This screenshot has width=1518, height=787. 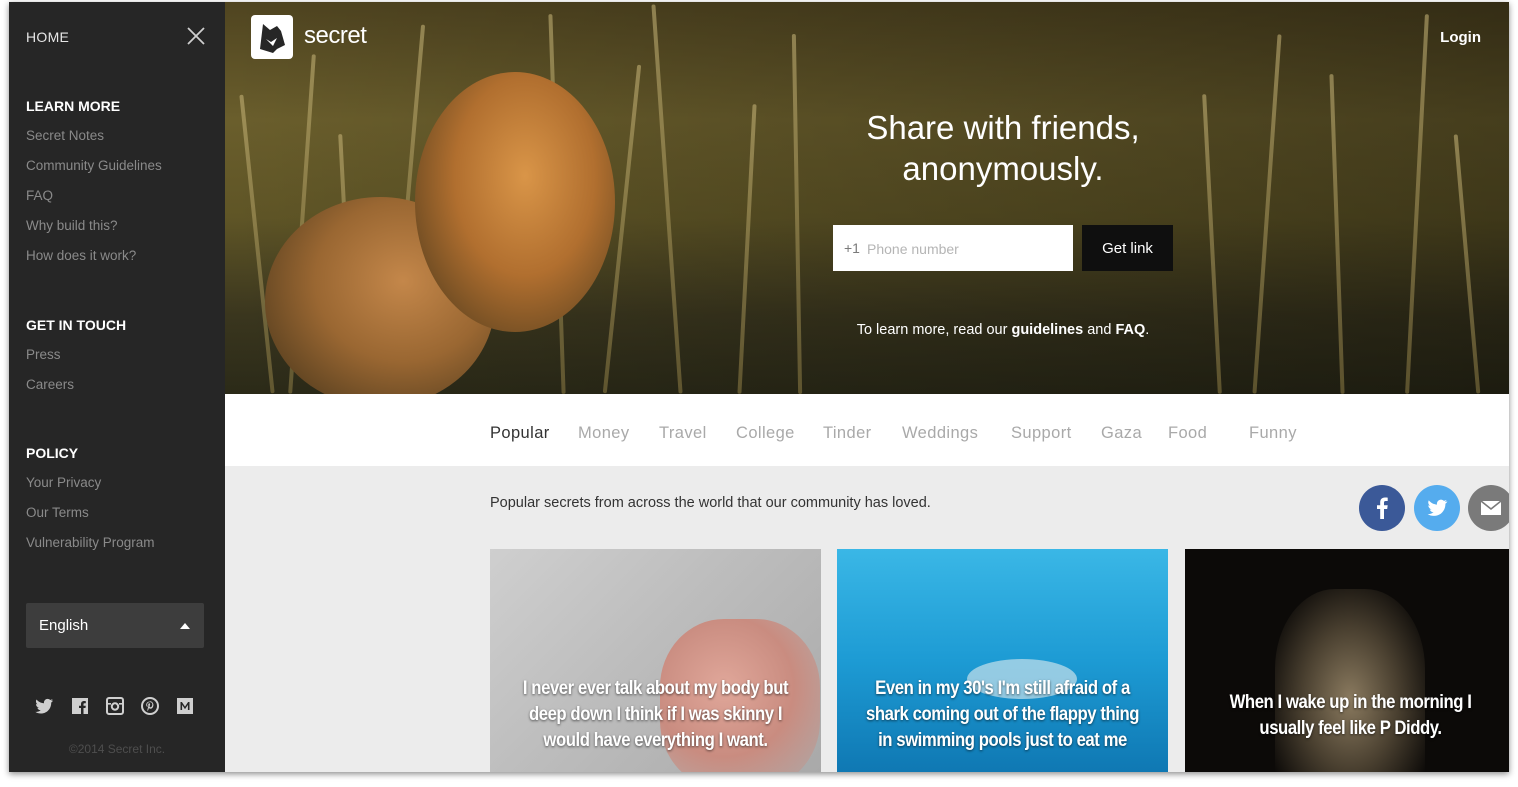 I want to click on language-value: English, so click(x=64, y=625).